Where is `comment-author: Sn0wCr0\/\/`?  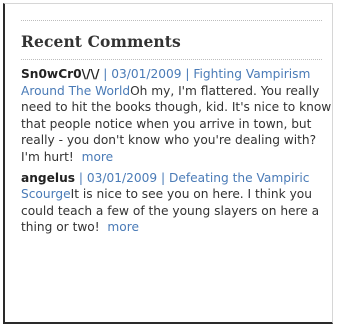
comment-author: Sn0wCr0\/\/ is located at coordinates (60, 74).